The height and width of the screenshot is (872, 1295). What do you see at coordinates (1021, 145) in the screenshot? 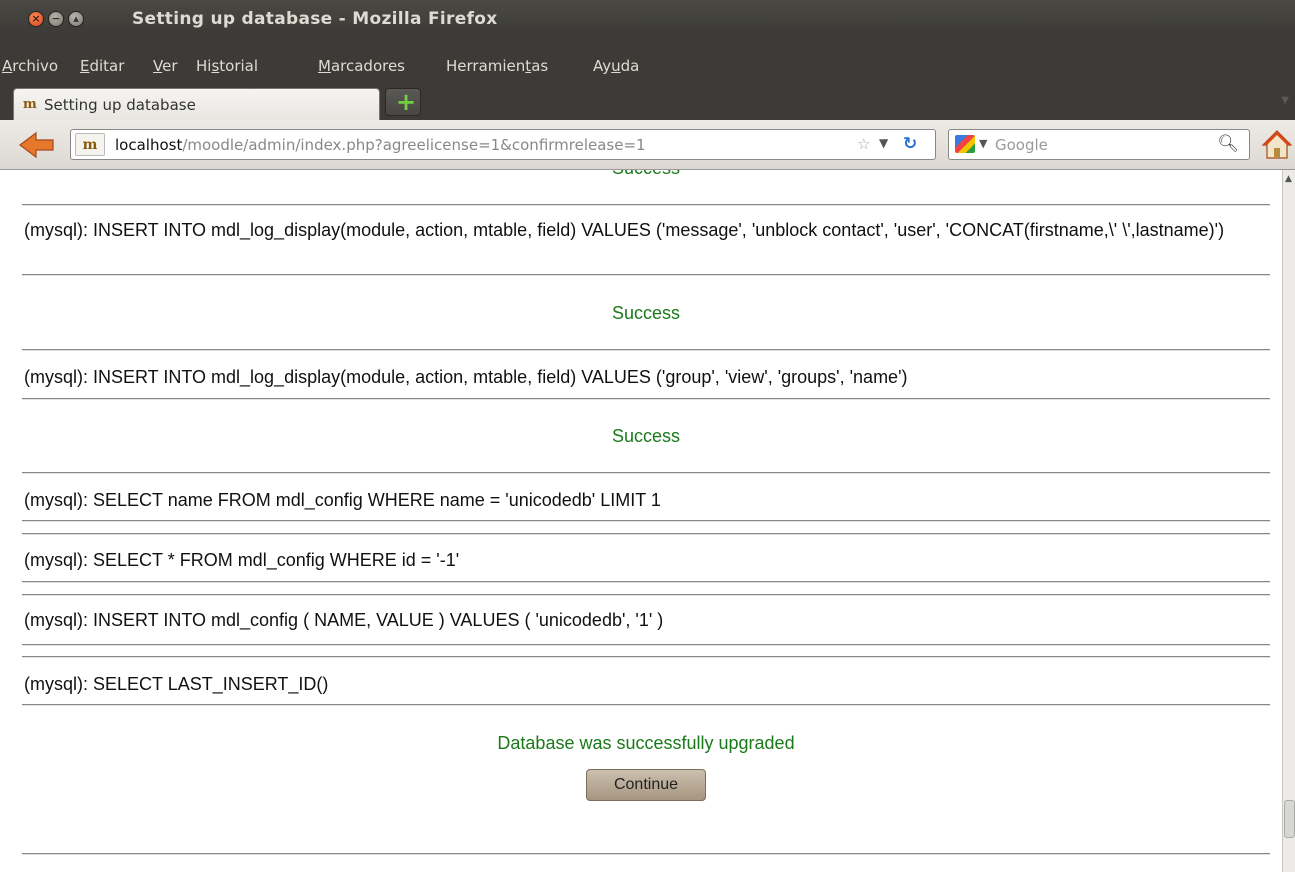
I see `search-input: Google` at bounding box center [1021, 145].